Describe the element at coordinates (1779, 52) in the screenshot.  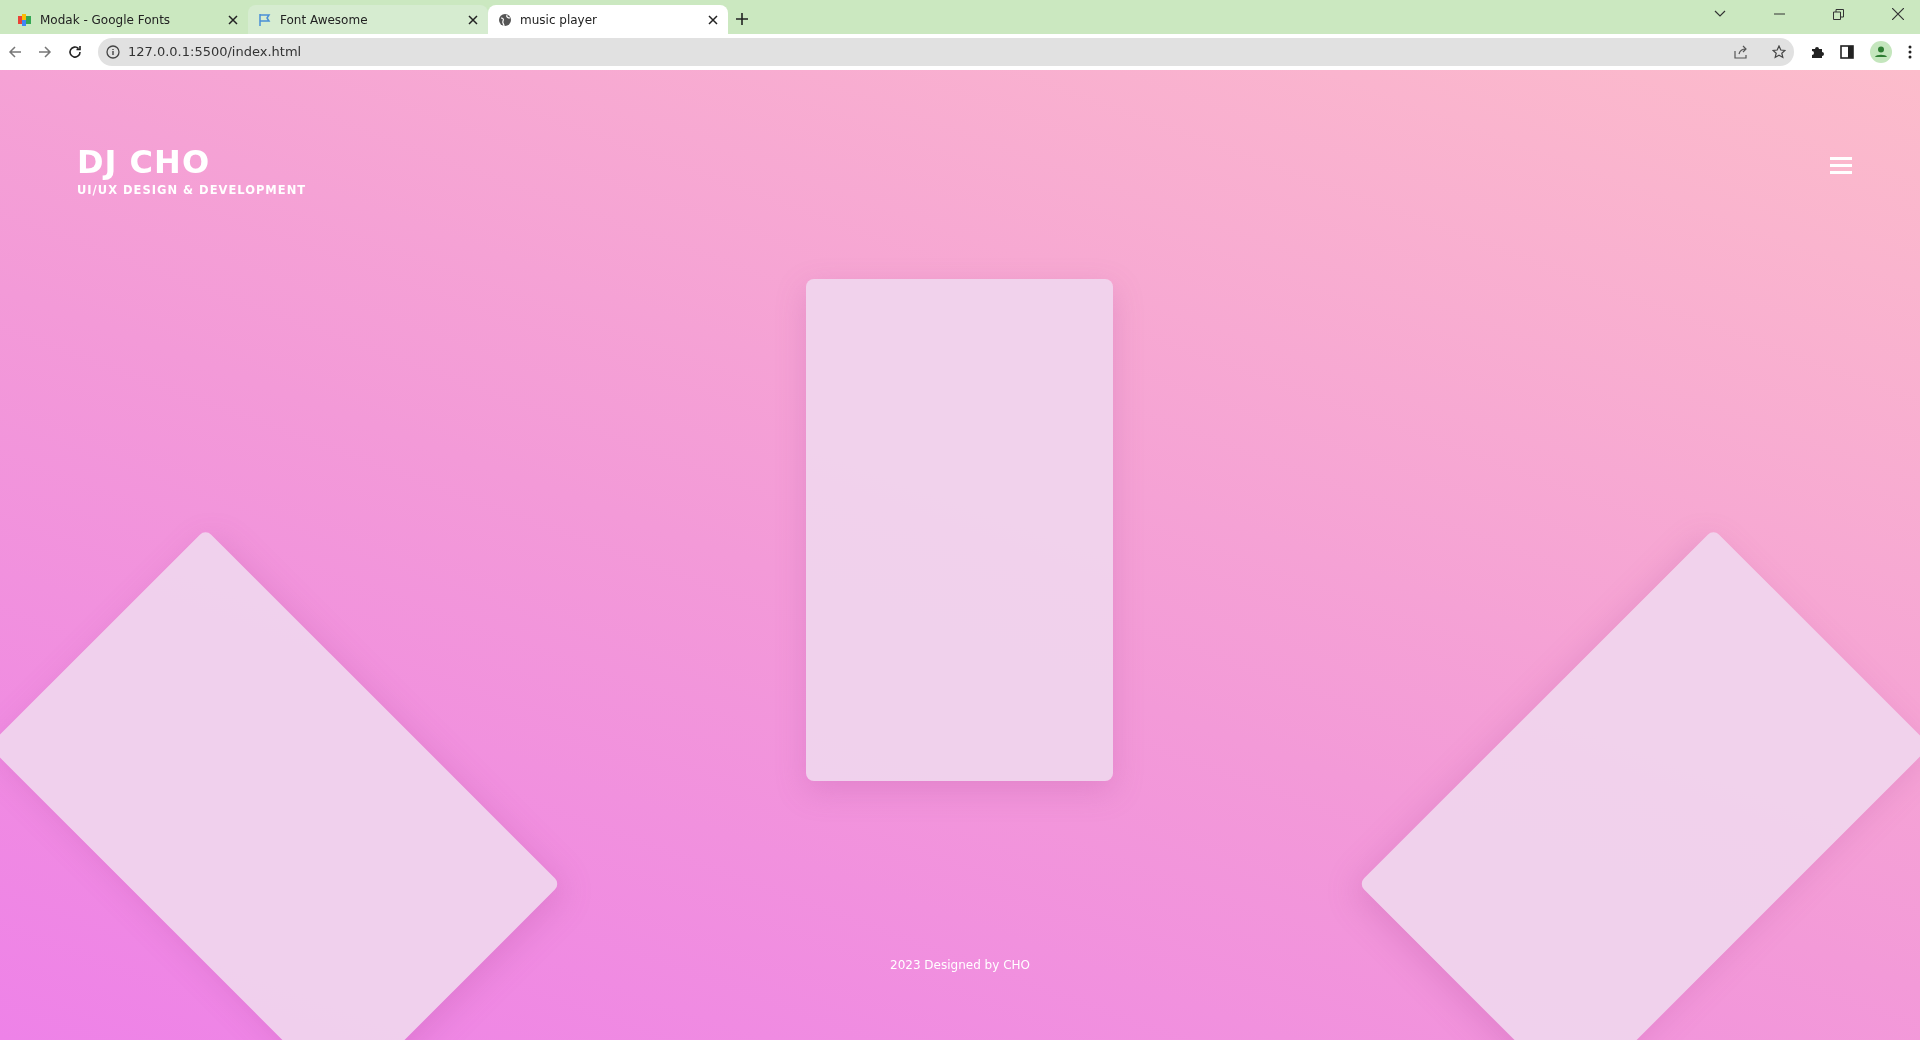
I see `star-icon` at that location.